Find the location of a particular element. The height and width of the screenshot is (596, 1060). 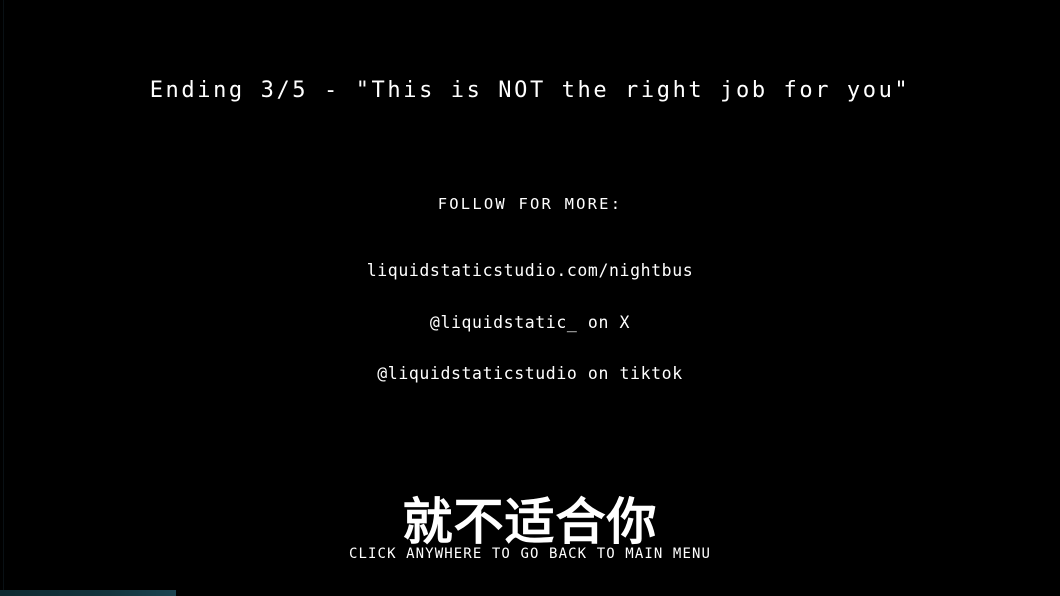

tiktok-handle-link: @liquidstaticstudio on tiktok is located at coordinates (530, 373).